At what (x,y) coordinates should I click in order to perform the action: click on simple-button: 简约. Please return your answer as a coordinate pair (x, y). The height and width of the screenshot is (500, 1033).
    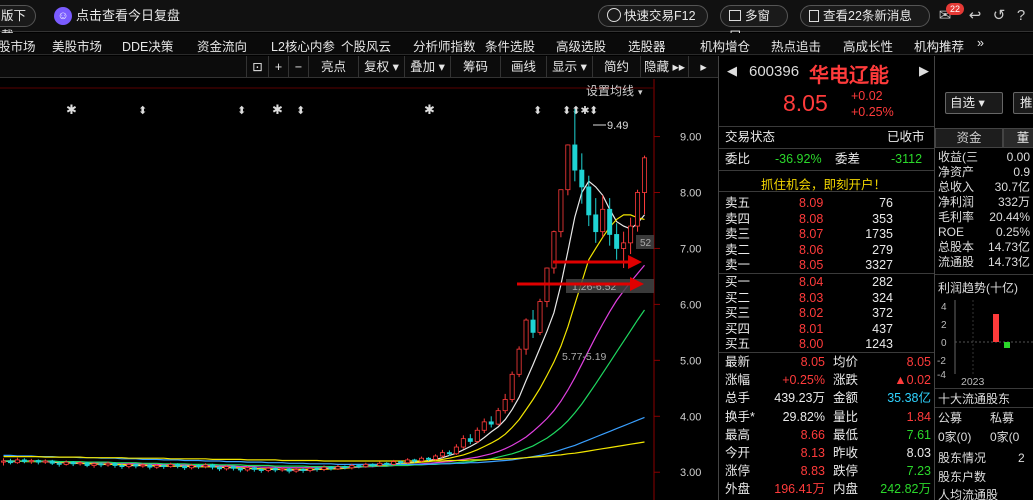
    Looking at the image, I should click on (616, 67).